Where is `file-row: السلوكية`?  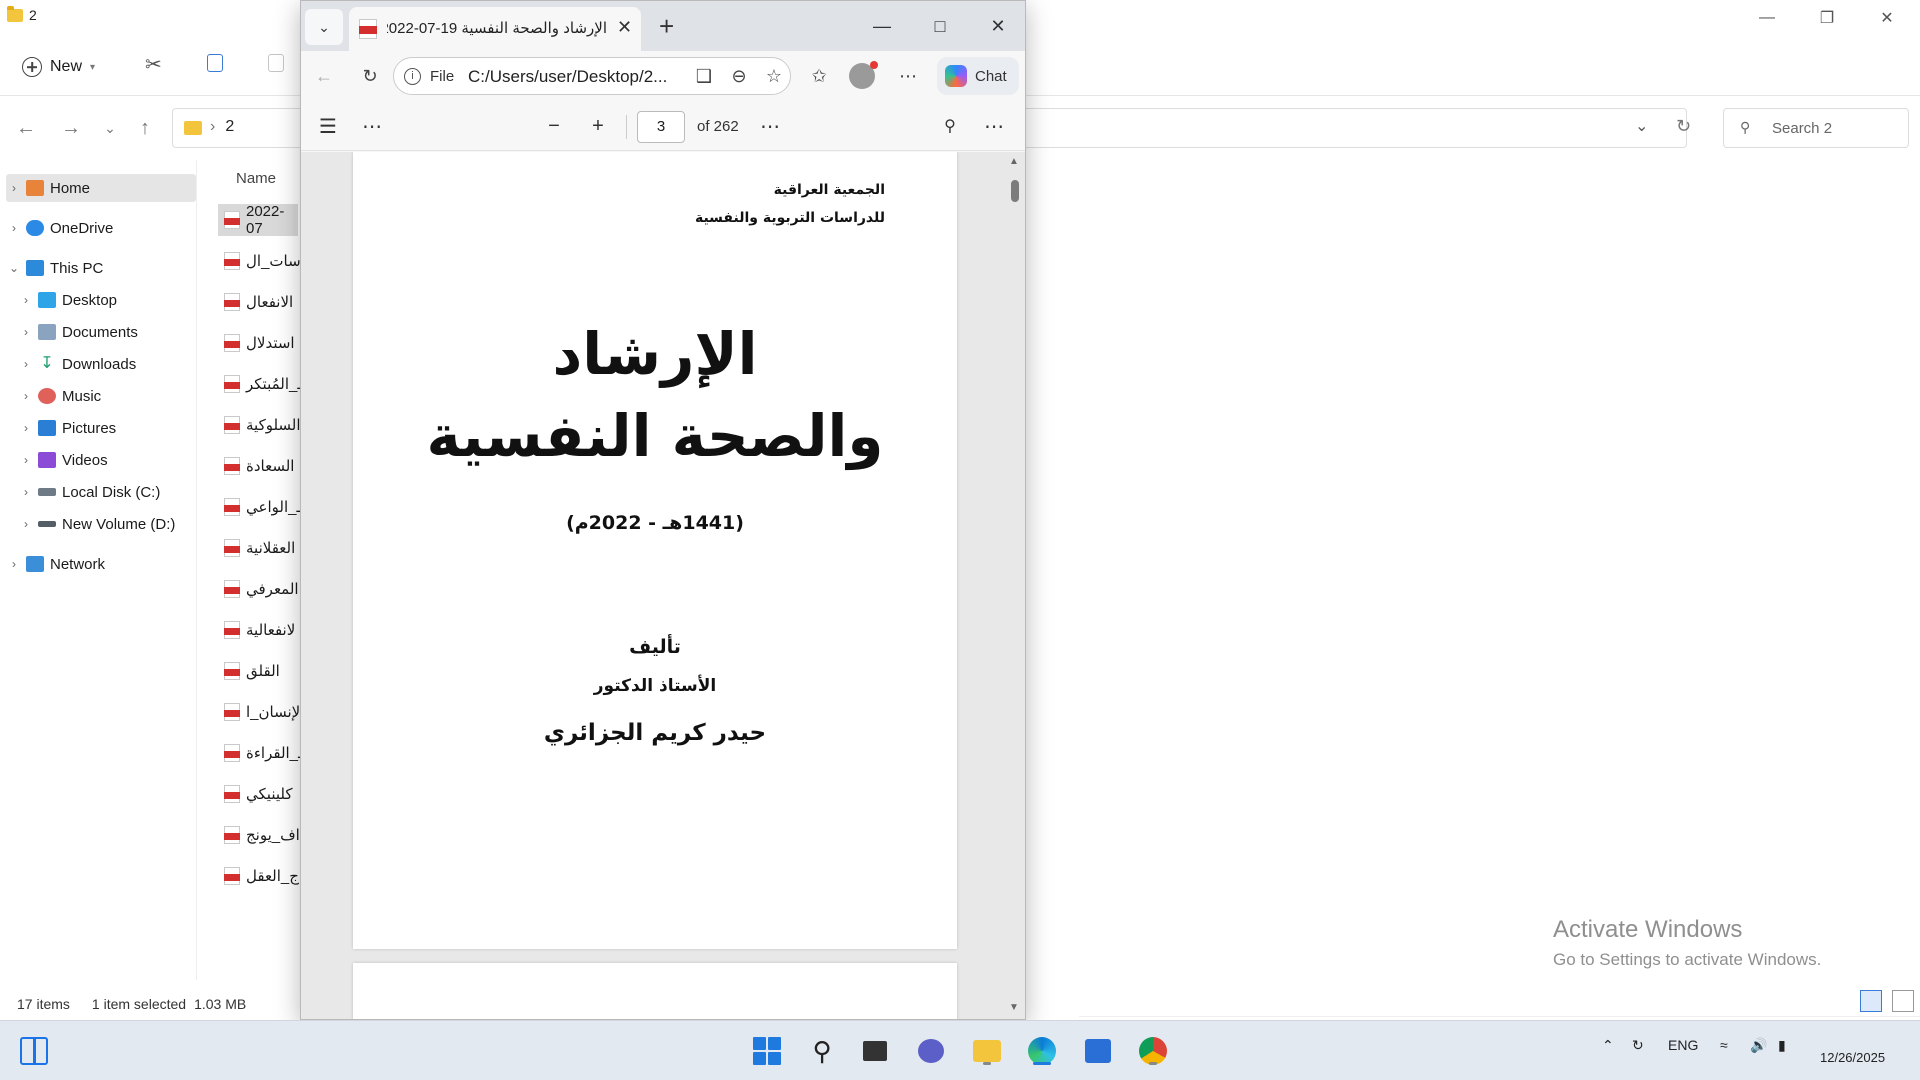
file-row: السلوكية is located at coordinates (259, 425).